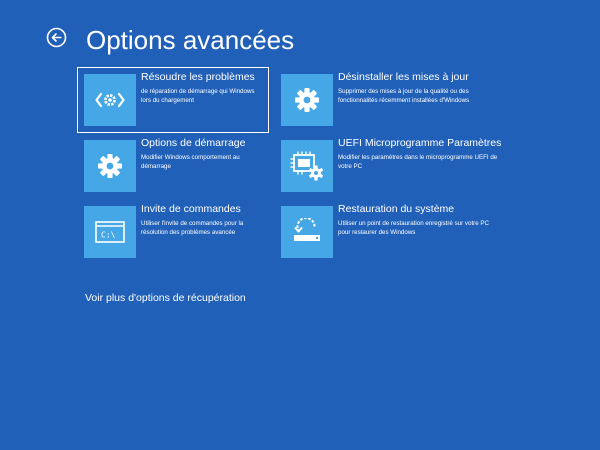 The width and height of the screenshot is (600, 450). I want to click on back-button, so click(56, 37).